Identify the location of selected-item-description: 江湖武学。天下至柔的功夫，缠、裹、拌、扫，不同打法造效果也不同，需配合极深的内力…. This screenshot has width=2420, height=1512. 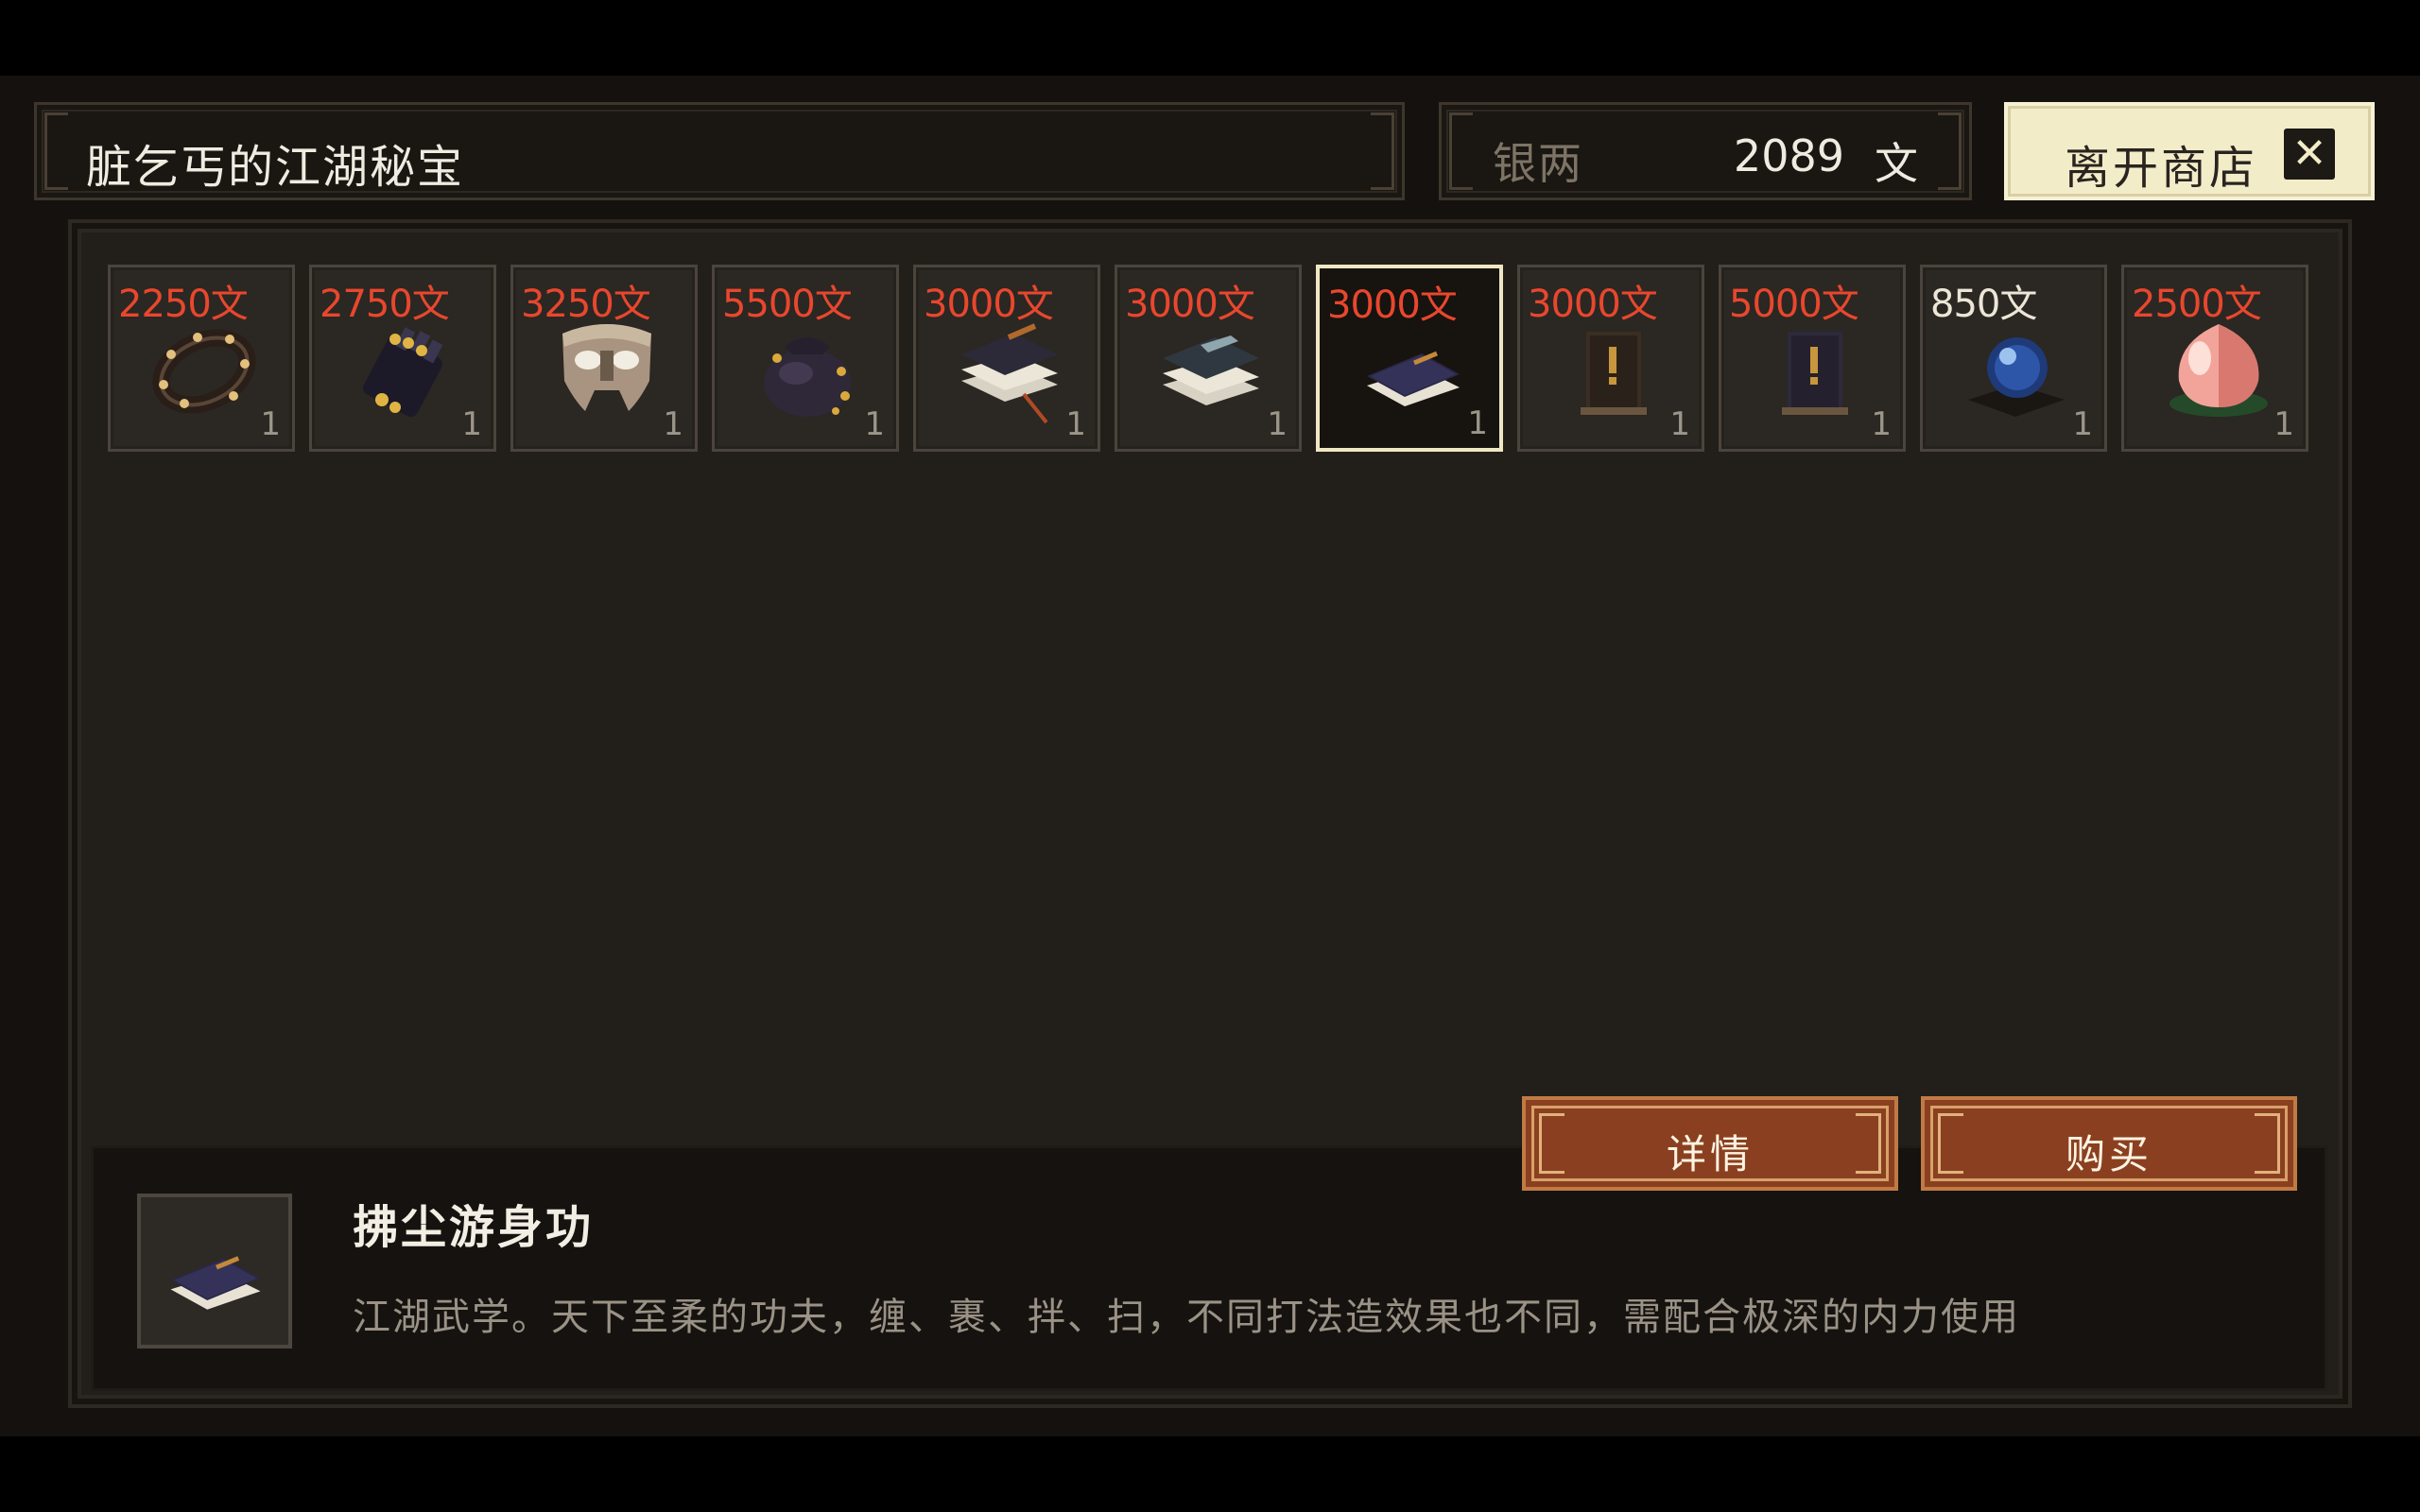
(1186, 1317).